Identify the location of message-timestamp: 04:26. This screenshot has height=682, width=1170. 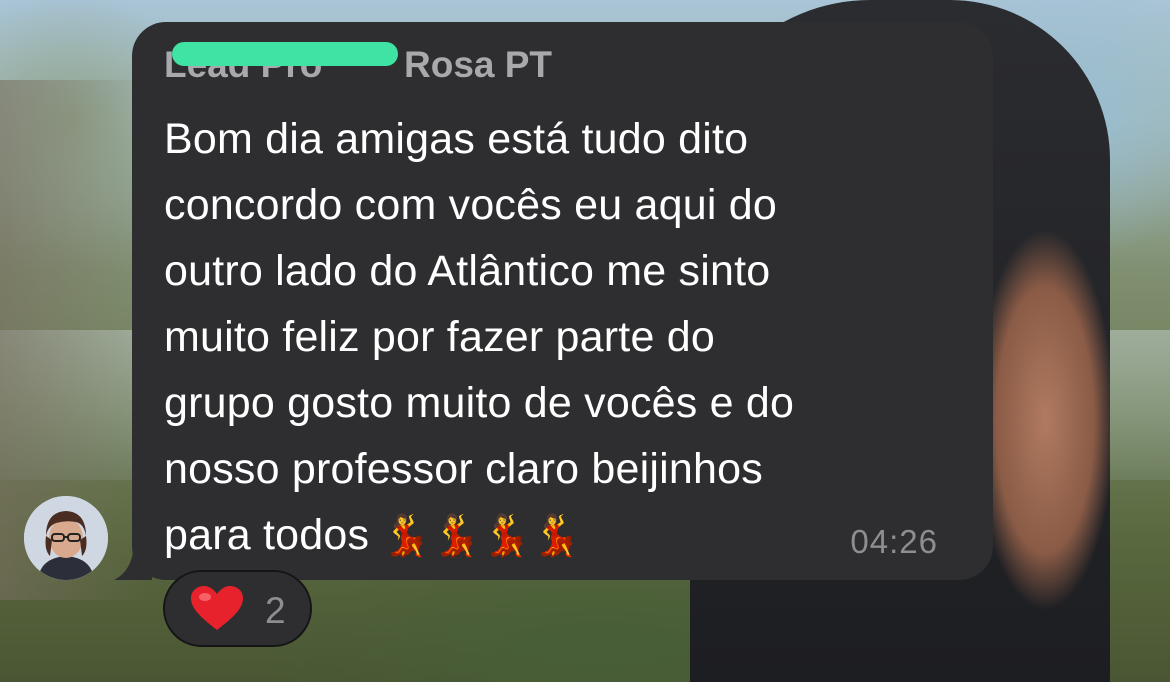
(894, 541).